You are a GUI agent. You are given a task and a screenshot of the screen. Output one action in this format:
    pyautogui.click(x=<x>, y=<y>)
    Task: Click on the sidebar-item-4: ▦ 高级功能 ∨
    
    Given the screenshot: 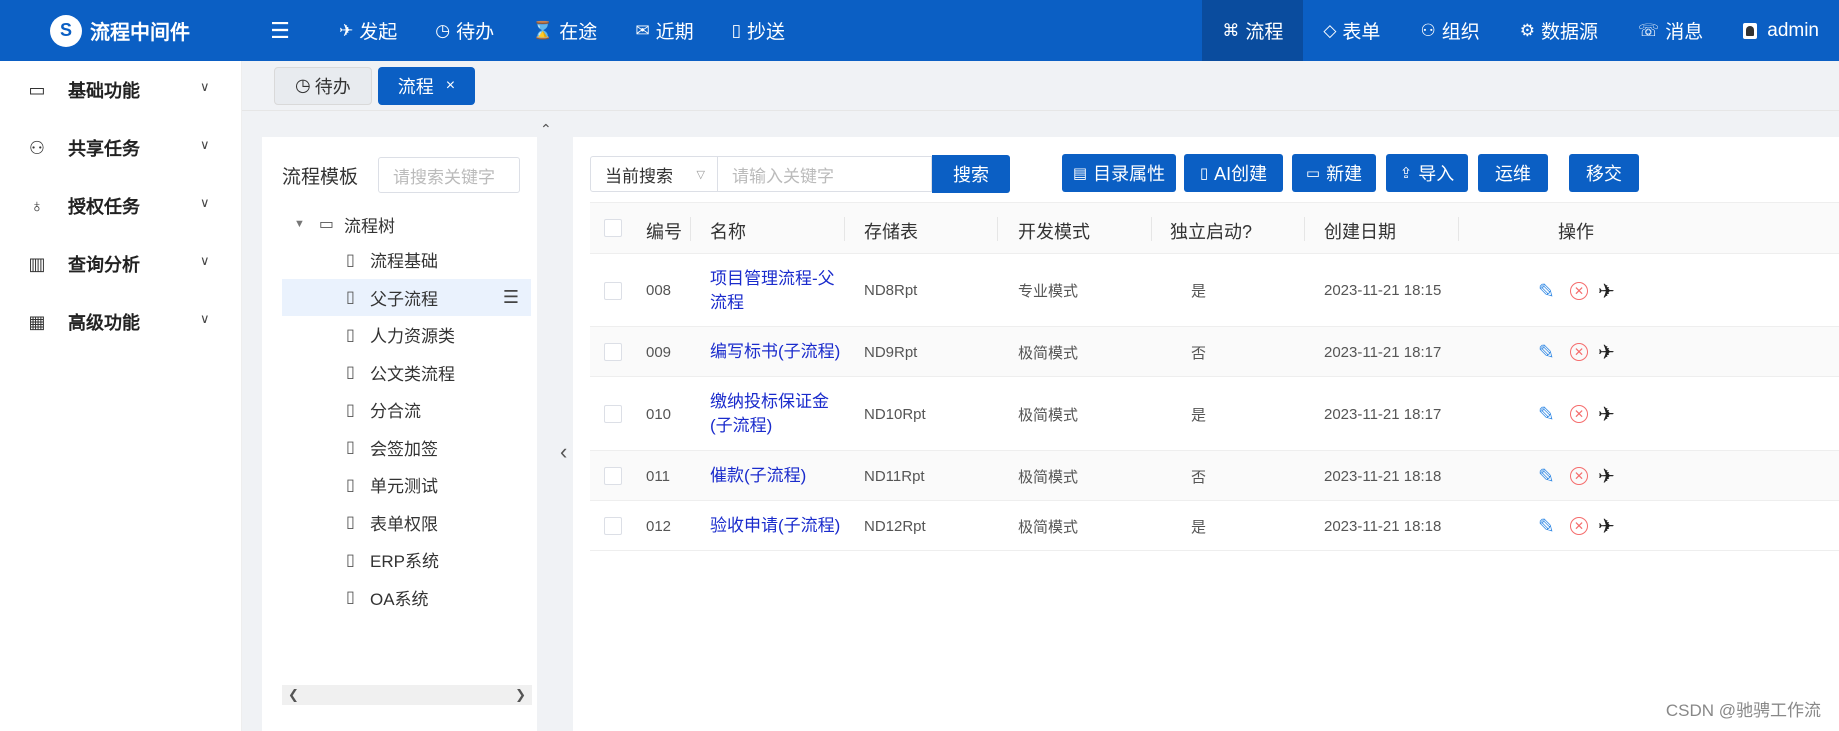 What is the action you would take?
    pyautogui.click(x=120, y=322)
    